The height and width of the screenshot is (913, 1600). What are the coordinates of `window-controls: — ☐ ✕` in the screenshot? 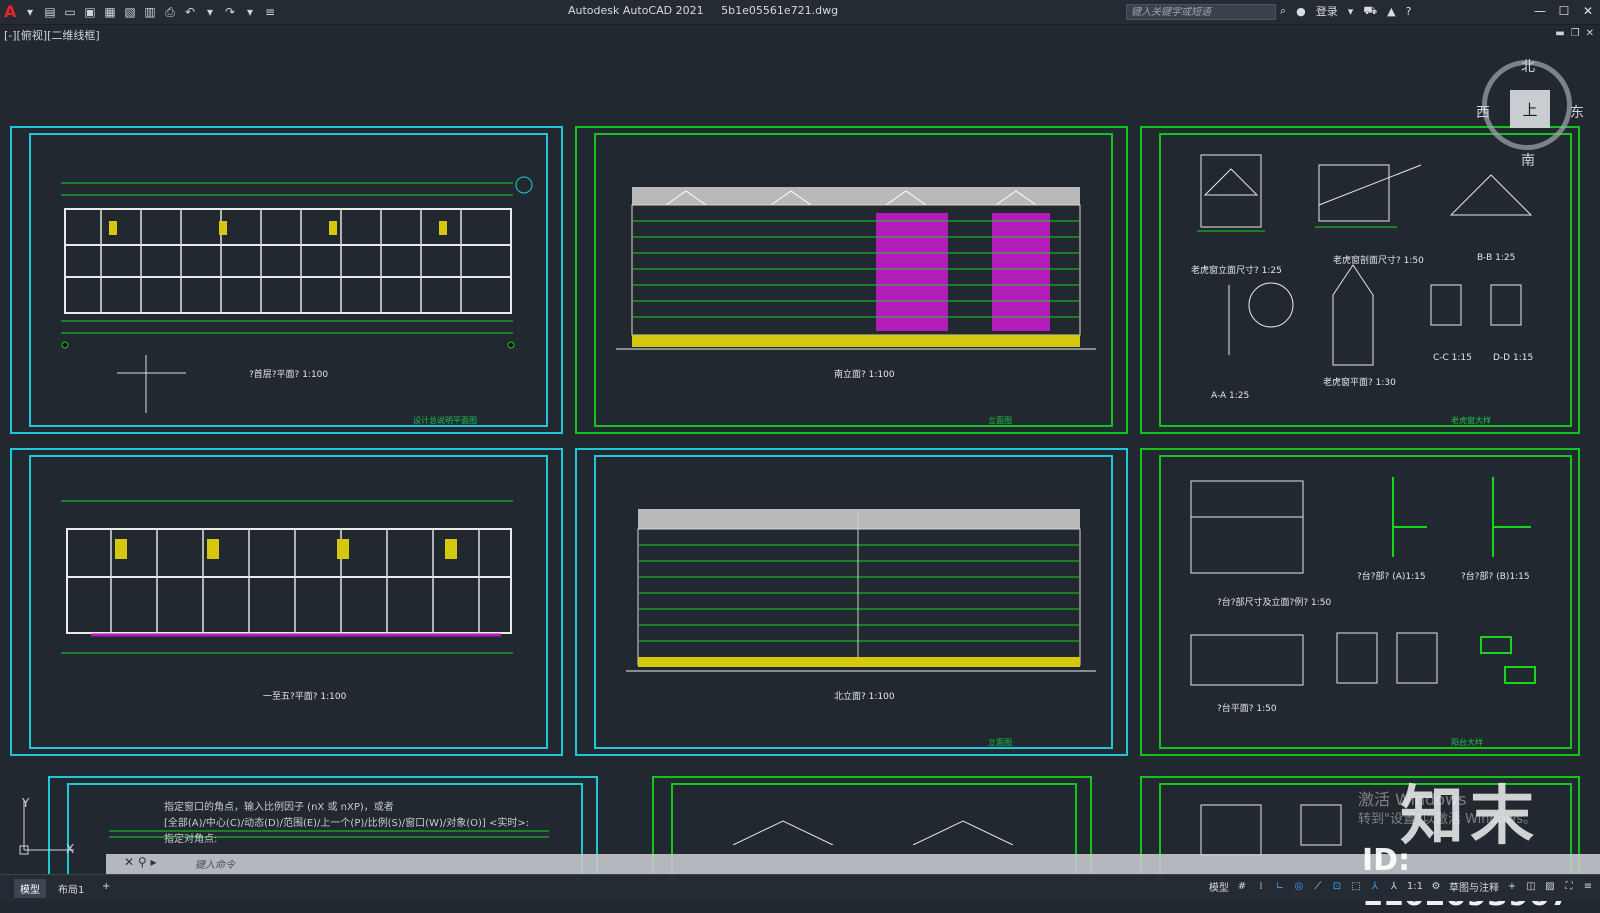 It's located at (1564, 11).